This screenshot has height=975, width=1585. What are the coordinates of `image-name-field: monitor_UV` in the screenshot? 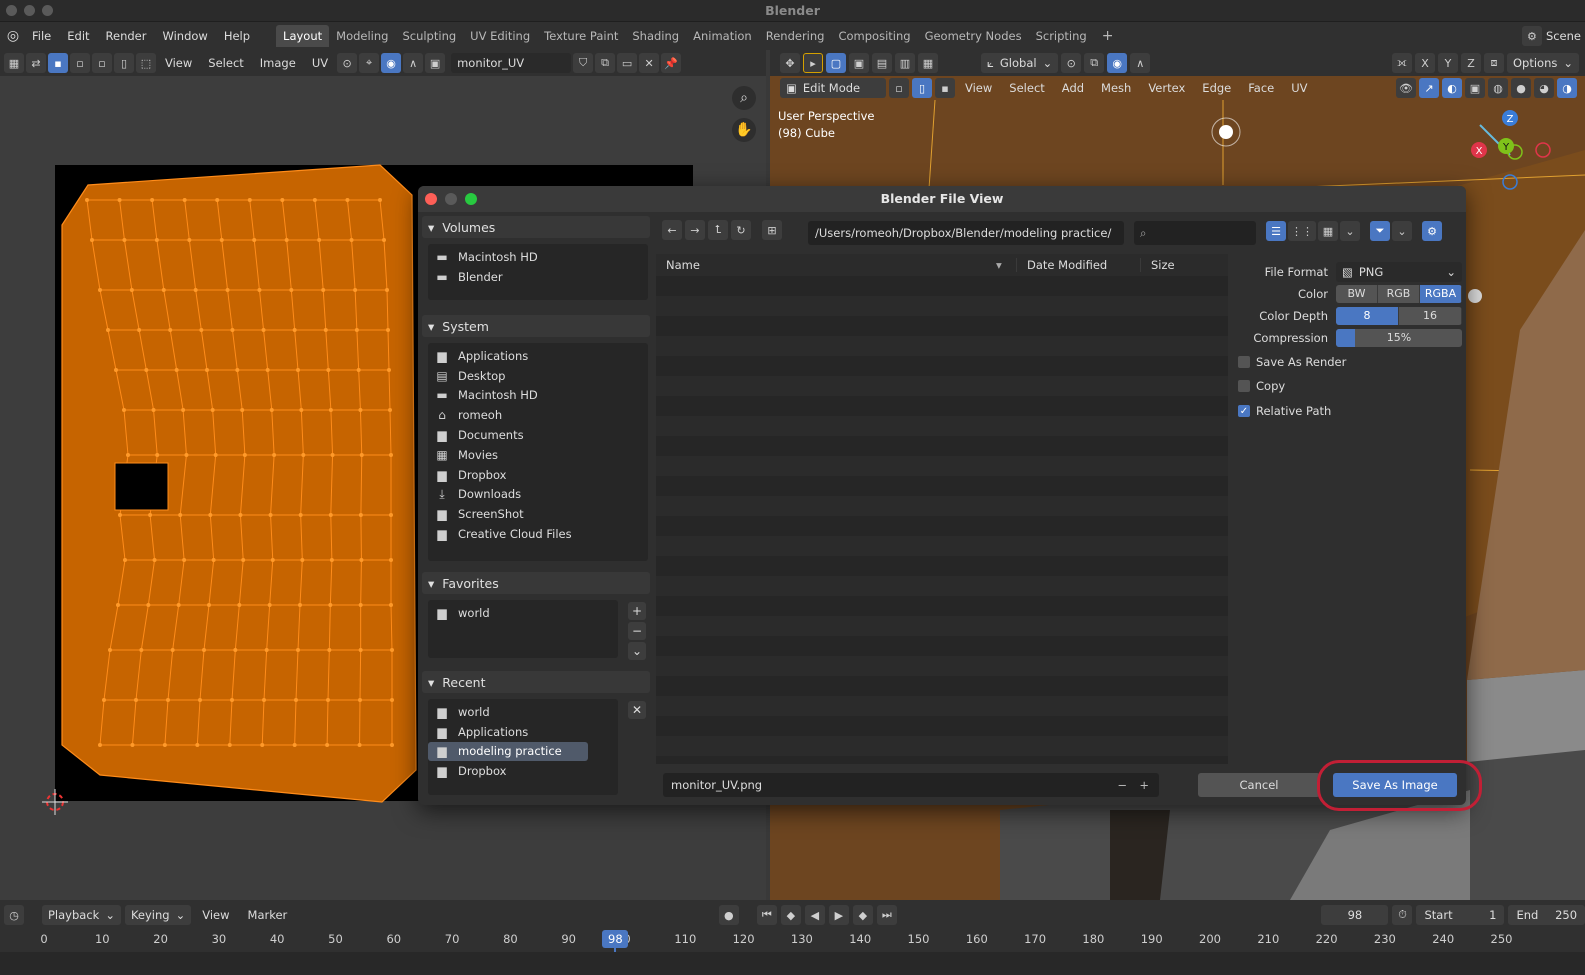 It's located at (511, 63).